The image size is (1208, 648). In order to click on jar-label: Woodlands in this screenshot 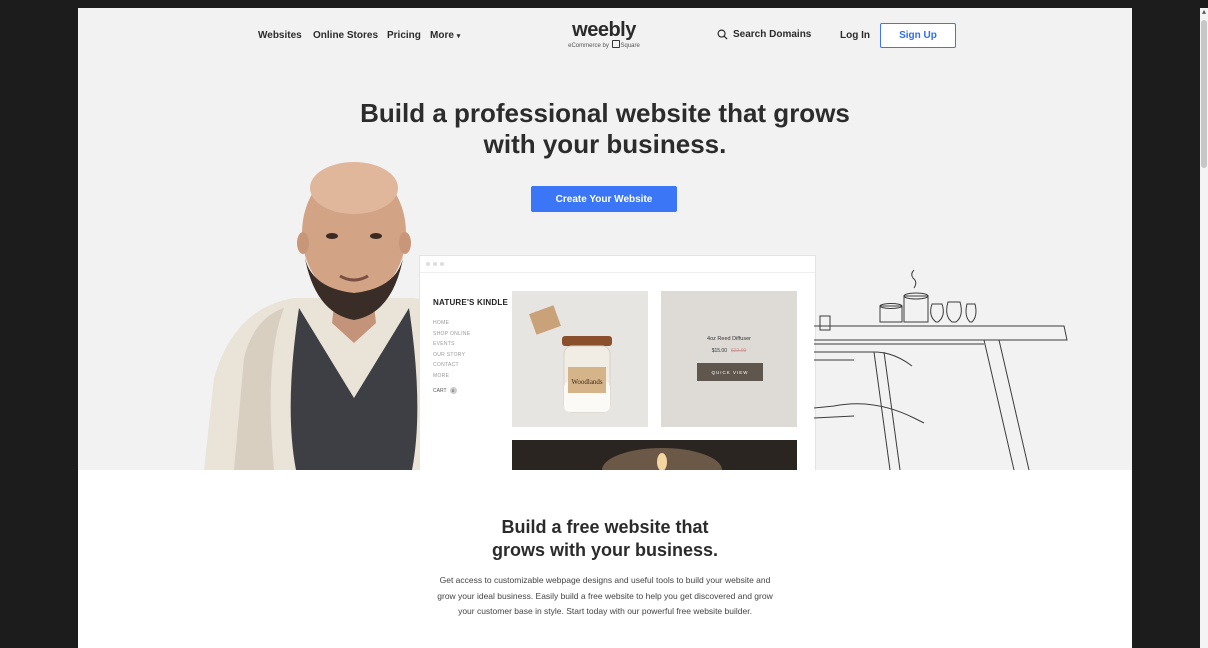, I will do `click(587, 382)`.